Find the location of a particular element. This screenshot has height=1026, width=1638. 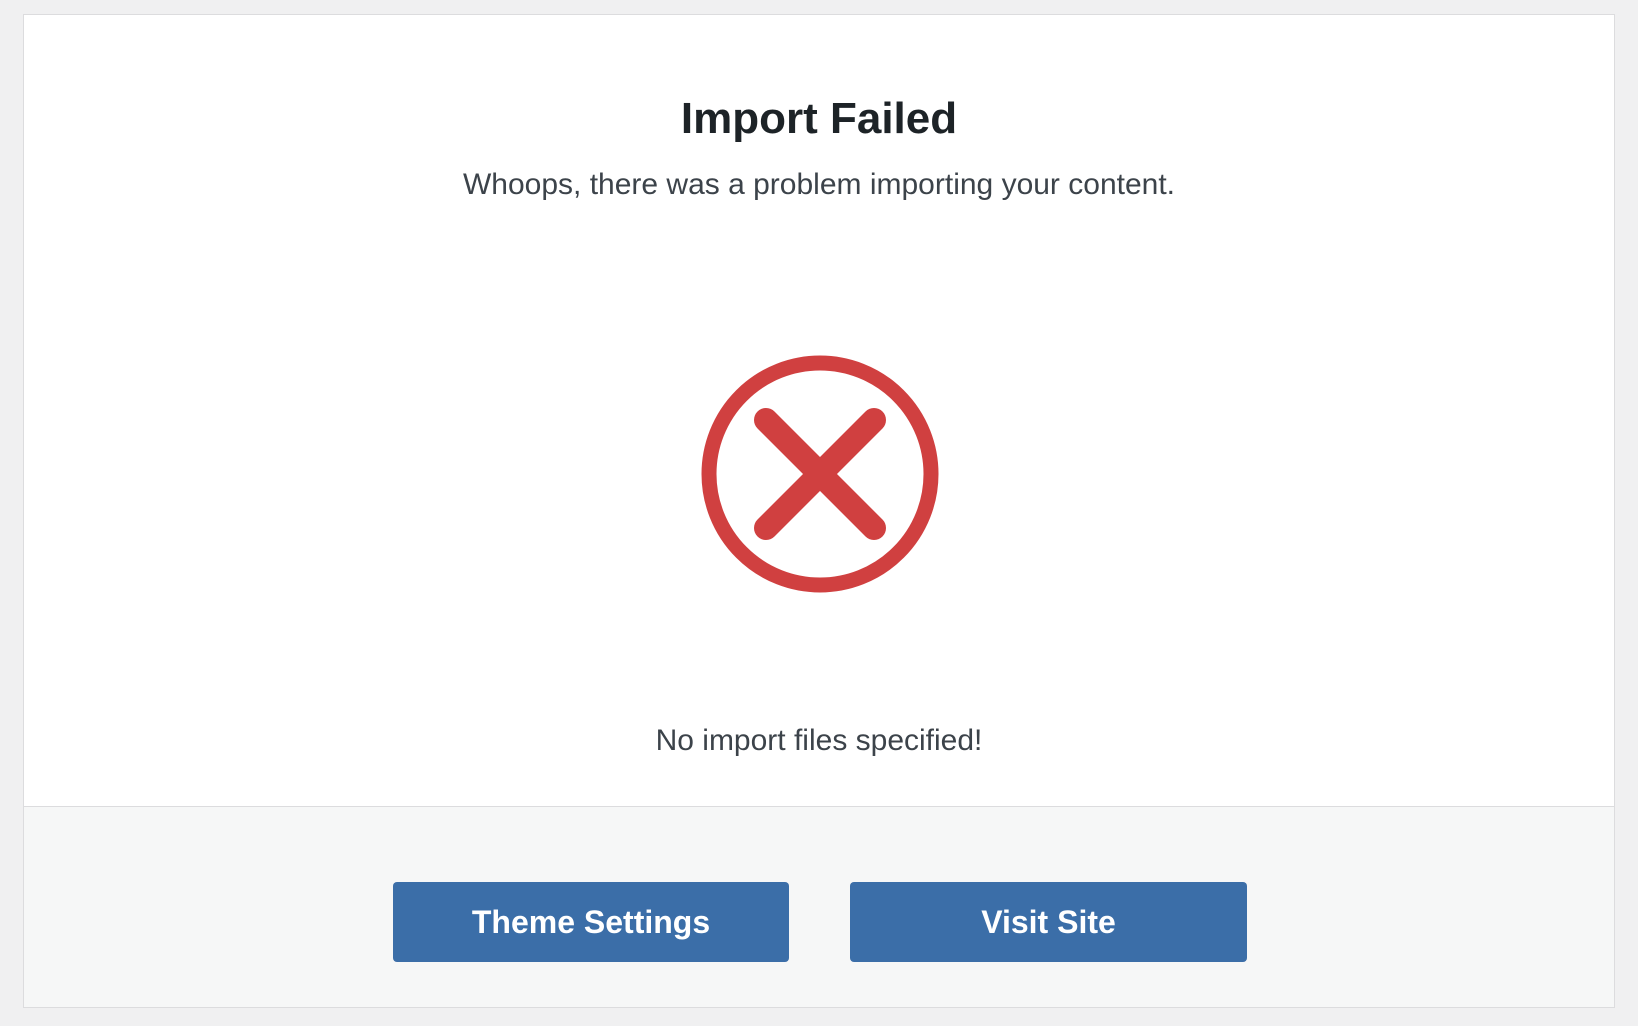

error-circle-x-icon is located at coordinates (820, 474).